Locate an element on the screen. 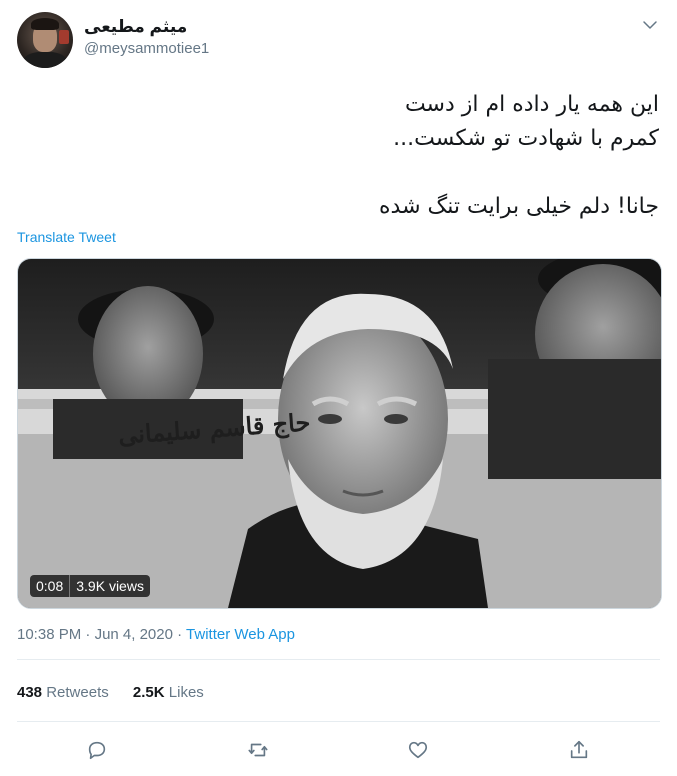 The height and width of the screenshot is (776, 677). tweet-time: 10:38 PM is located at coordinates (49, 634).